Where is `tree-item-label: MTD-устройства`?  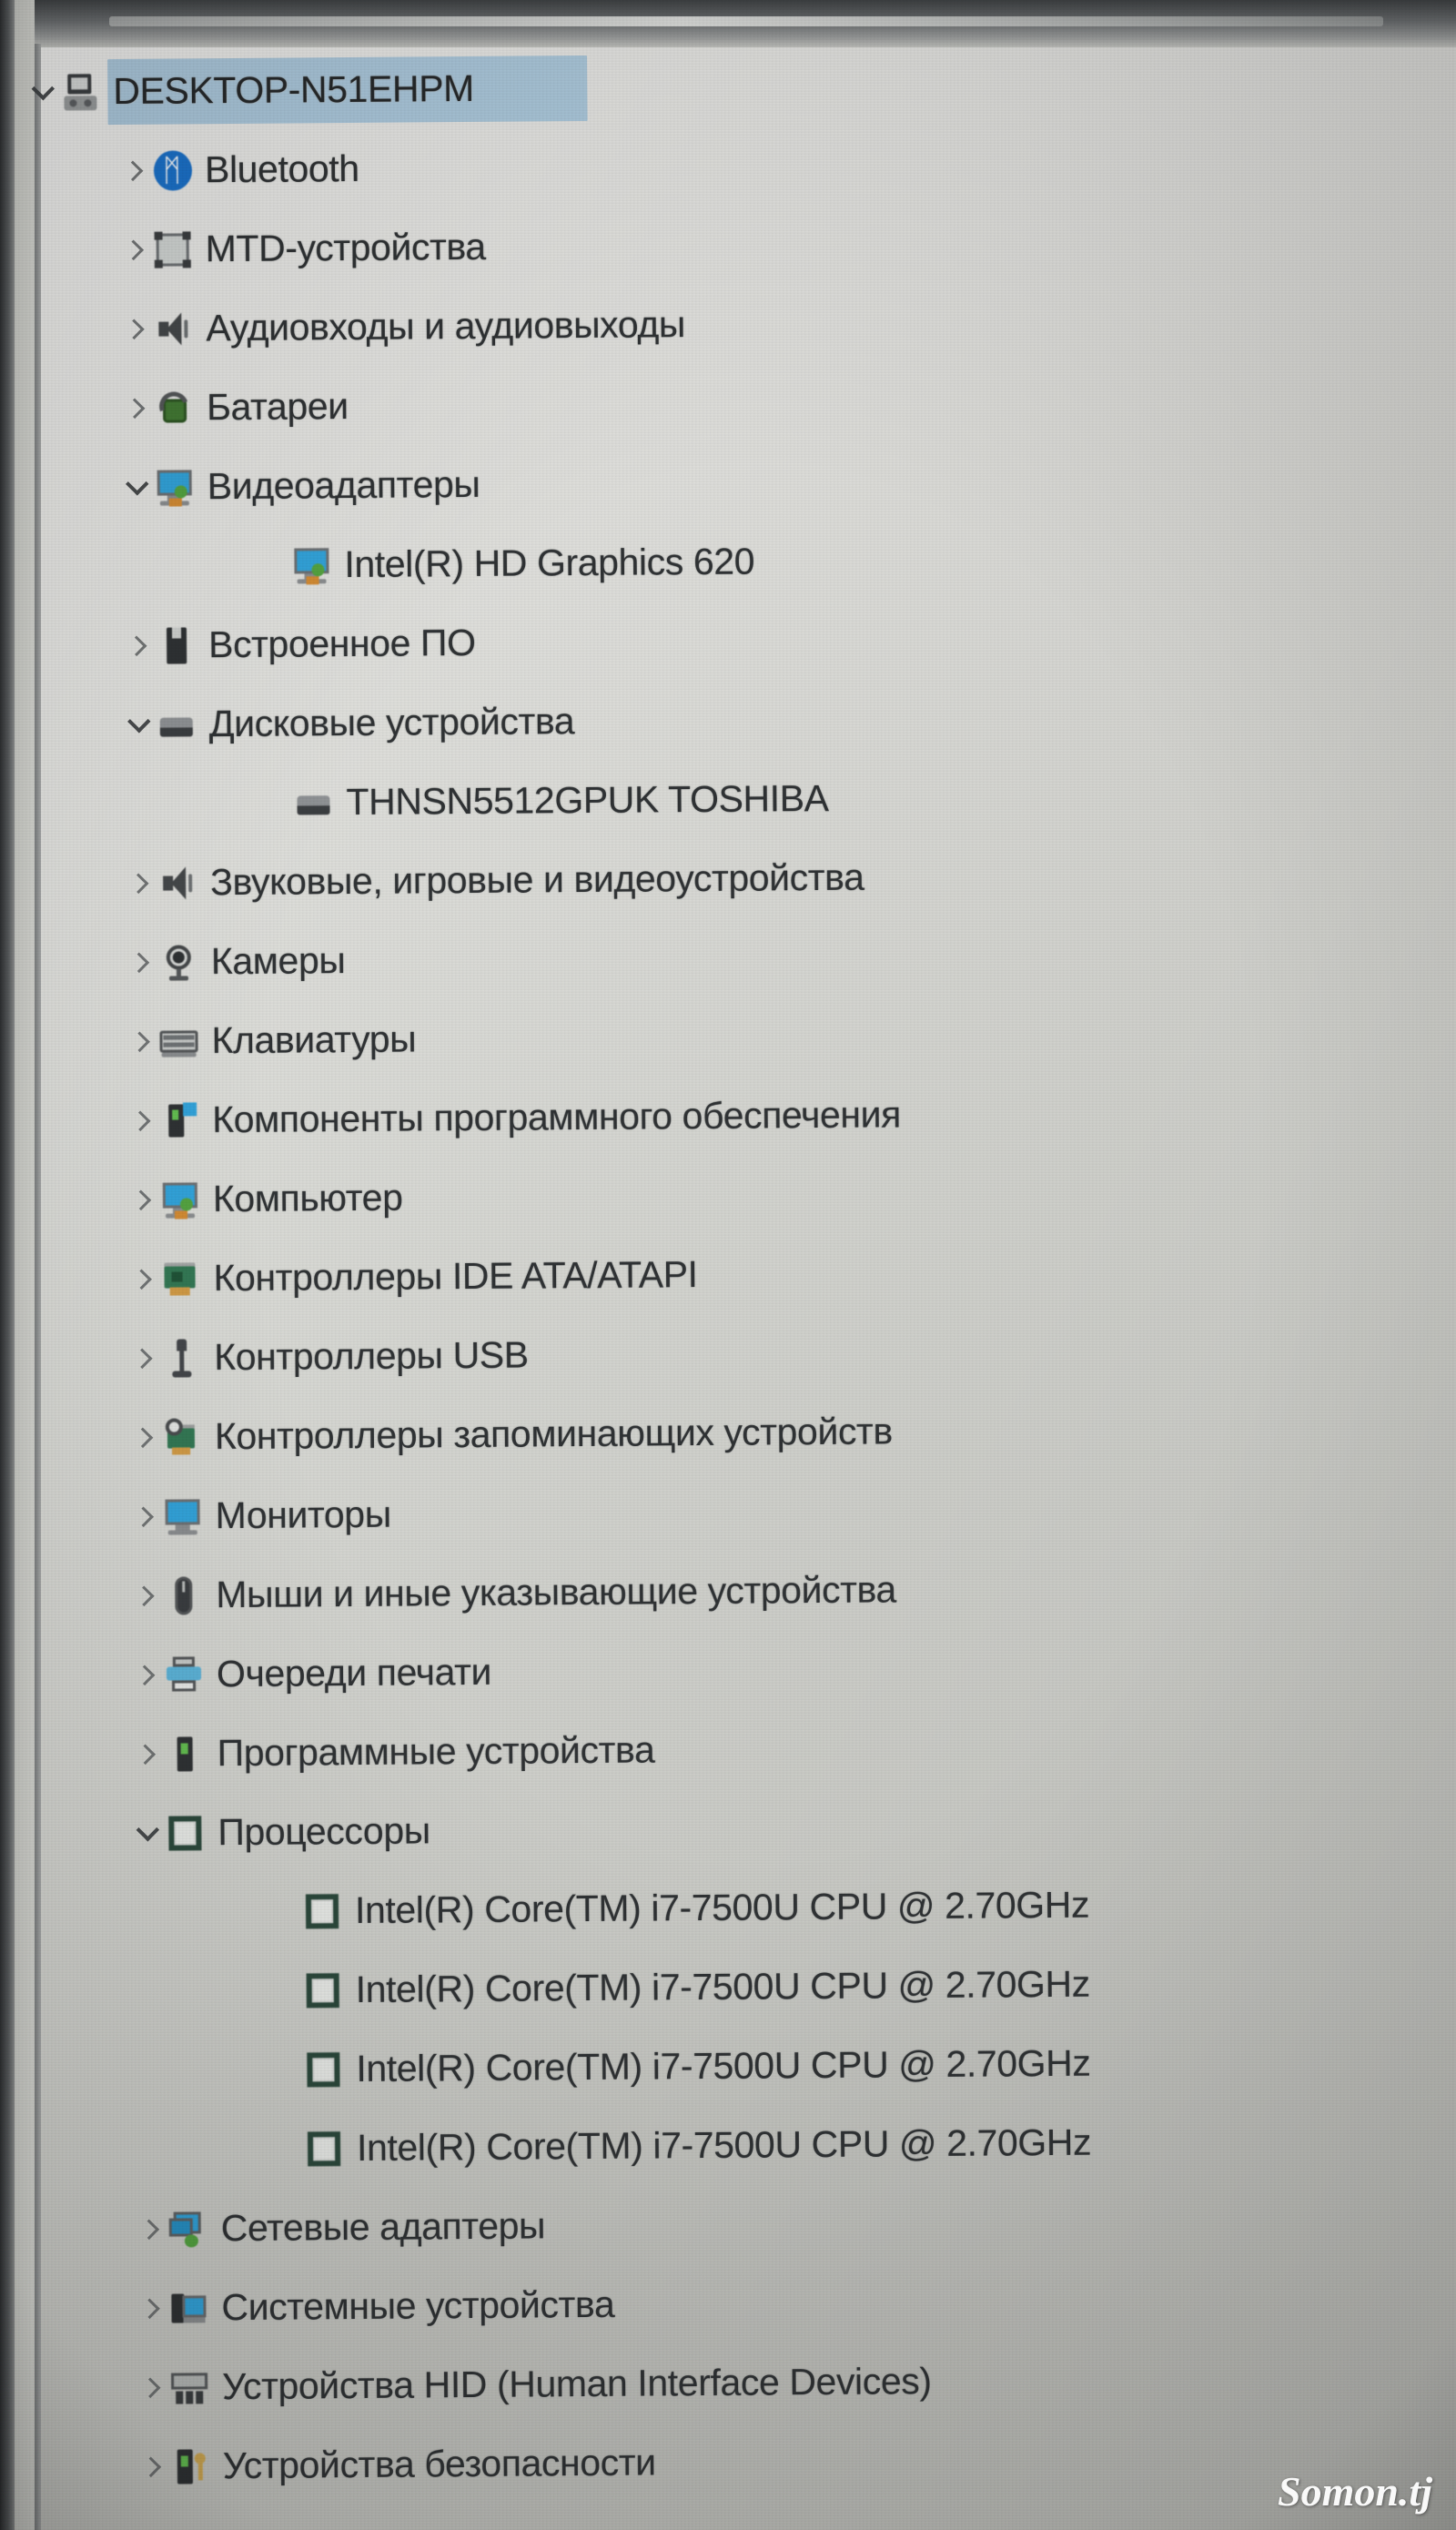 tree-item-label: MTD-устройства is located at coordinates (346, 247).